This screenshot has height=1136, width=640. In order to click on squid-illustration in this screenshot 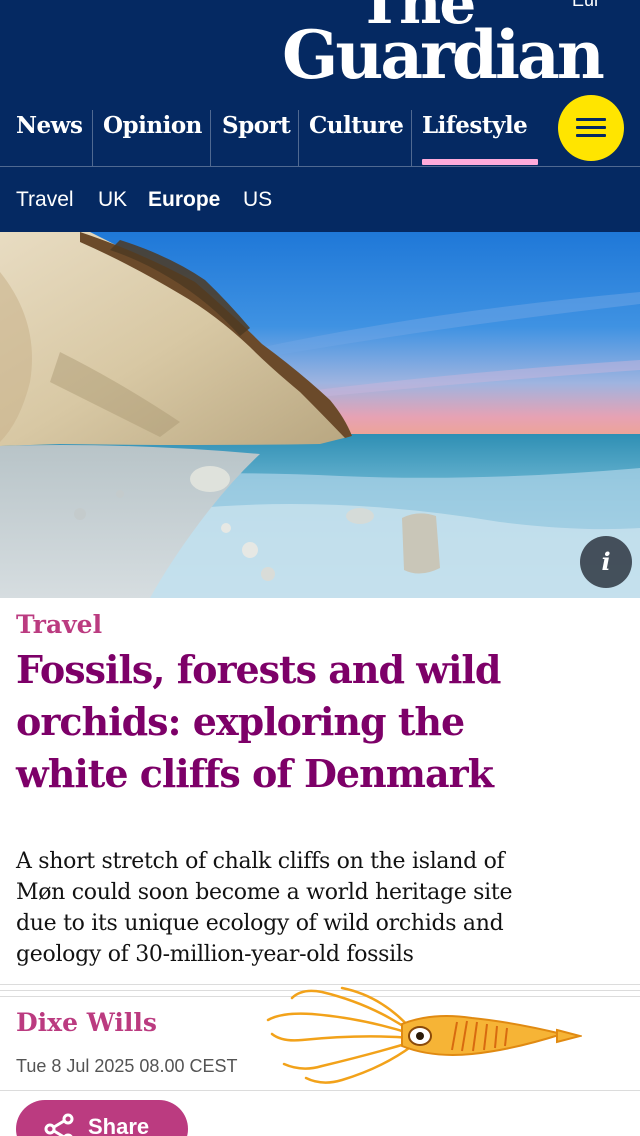, I will do `click(424, 1035)`.